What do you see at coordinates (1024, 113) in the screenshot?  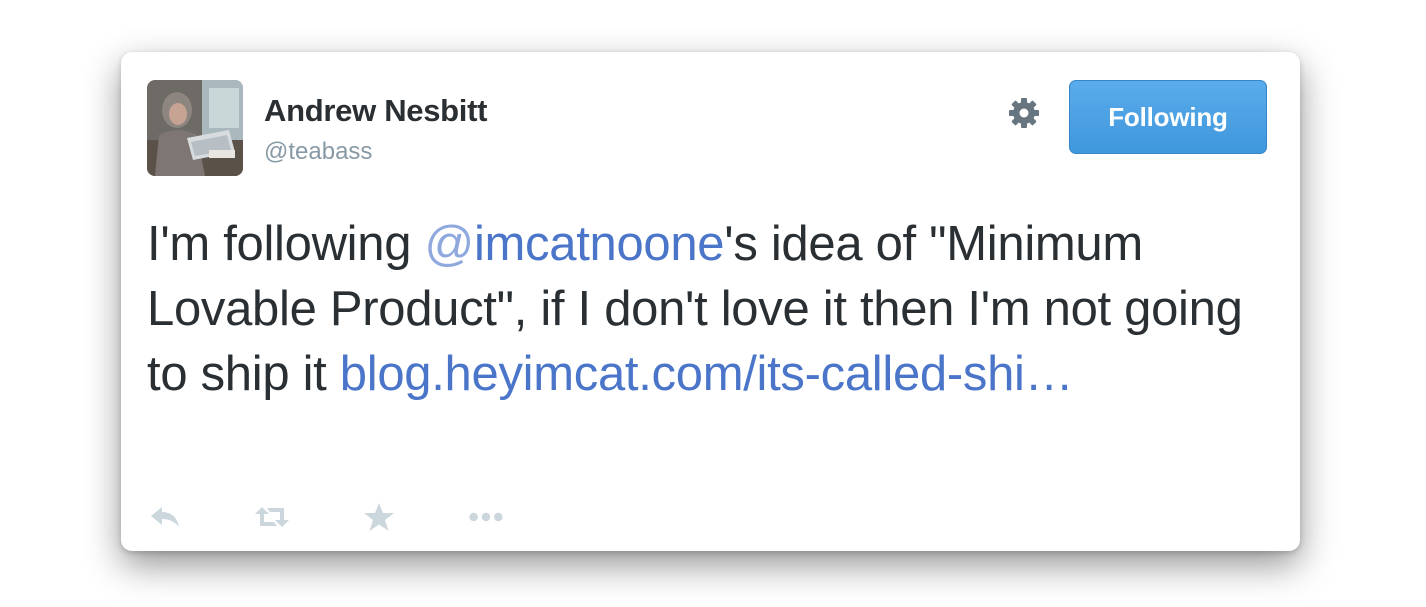 I see `gear-icon` at bounding box center [1024, 113].